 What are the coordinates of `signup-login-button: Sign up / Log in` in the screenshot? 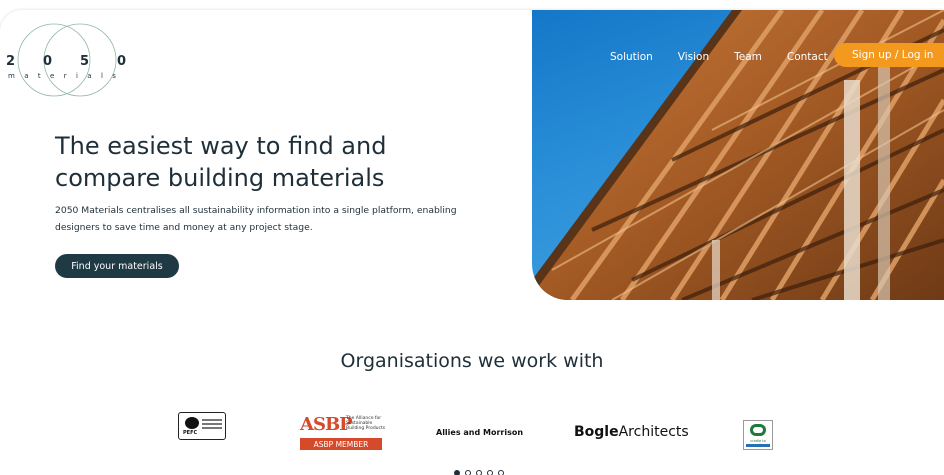 It's located at (889, 55).